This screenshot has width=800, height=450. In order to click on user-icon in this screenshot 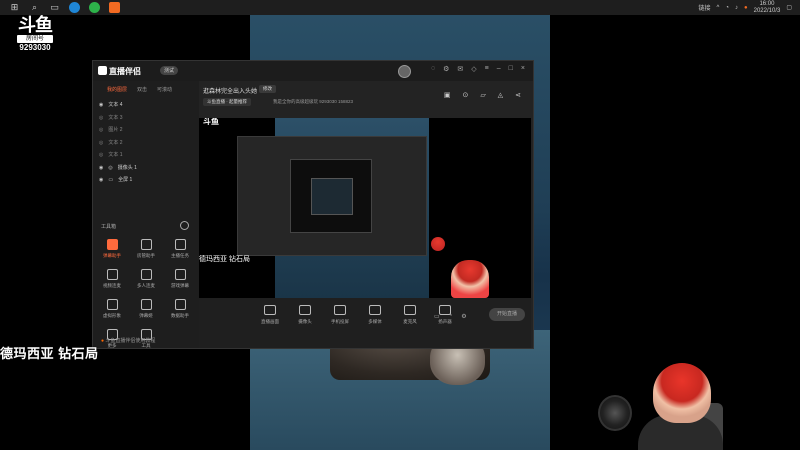, I will do `click(146, 244)`.